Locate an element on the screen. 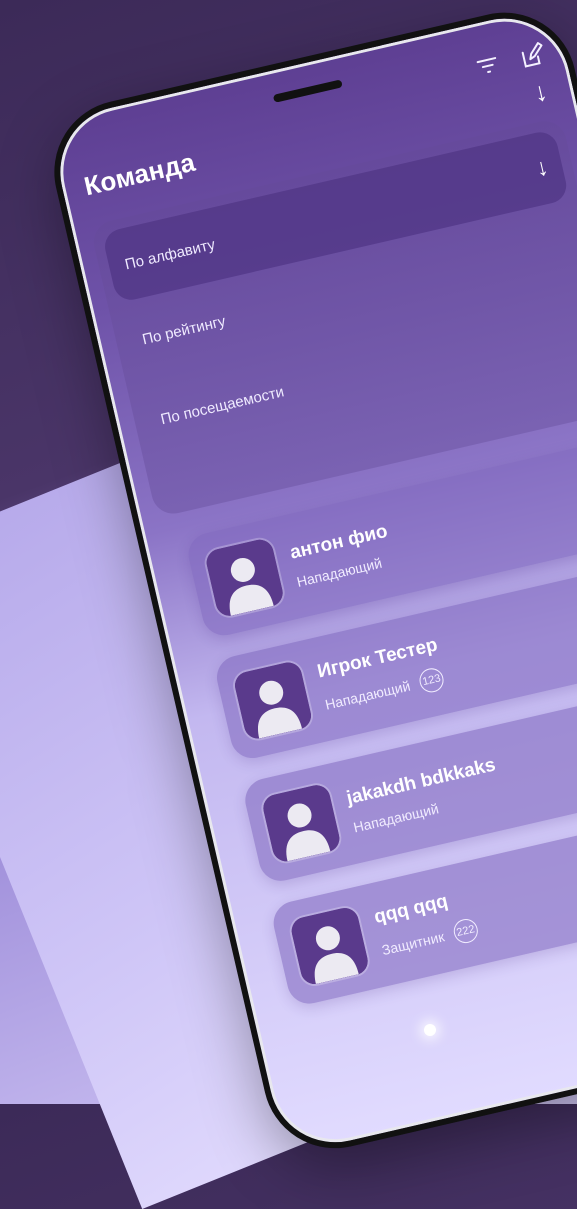 Image resolution: width=577 pixels, height=1209 pixels. page-title: Команда is located at coordinates (139, 174).